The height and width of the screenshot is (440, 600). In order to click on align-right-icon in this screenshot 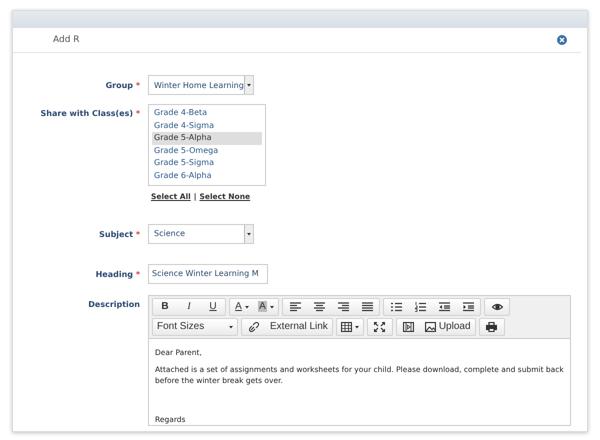, I will do `click(343, 307)`.